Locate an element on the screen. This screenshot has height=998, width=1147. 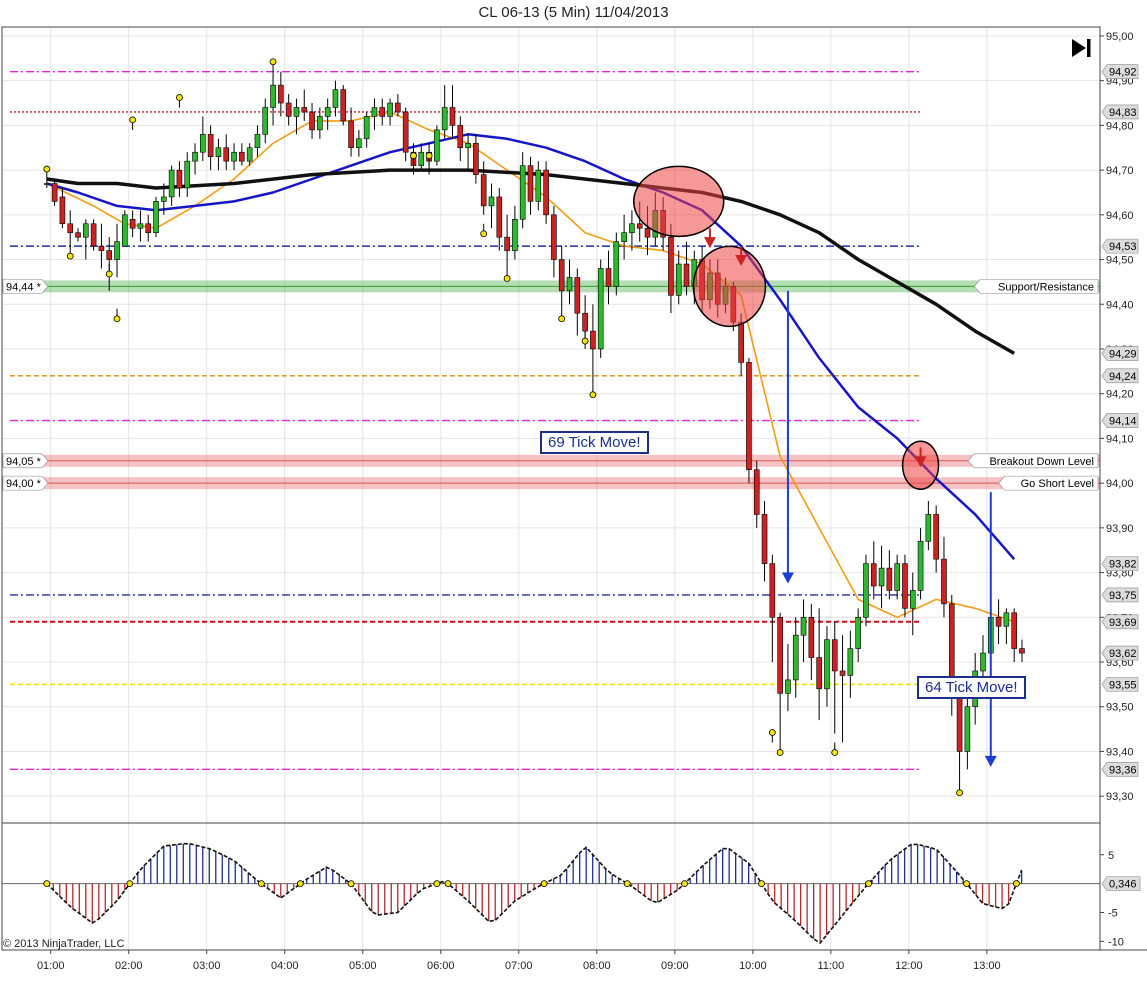
level-price-tag-text: 93,75 is located at coordinates (1123, 596).